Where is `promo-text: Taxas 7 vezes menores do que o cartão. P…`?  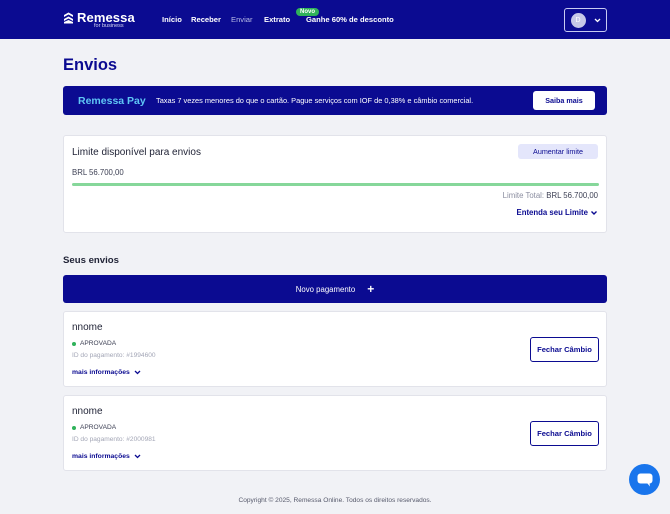 promo-text: Taxas 7 vezes menores do que o cartão. P… is located at coordinates (315, 100).